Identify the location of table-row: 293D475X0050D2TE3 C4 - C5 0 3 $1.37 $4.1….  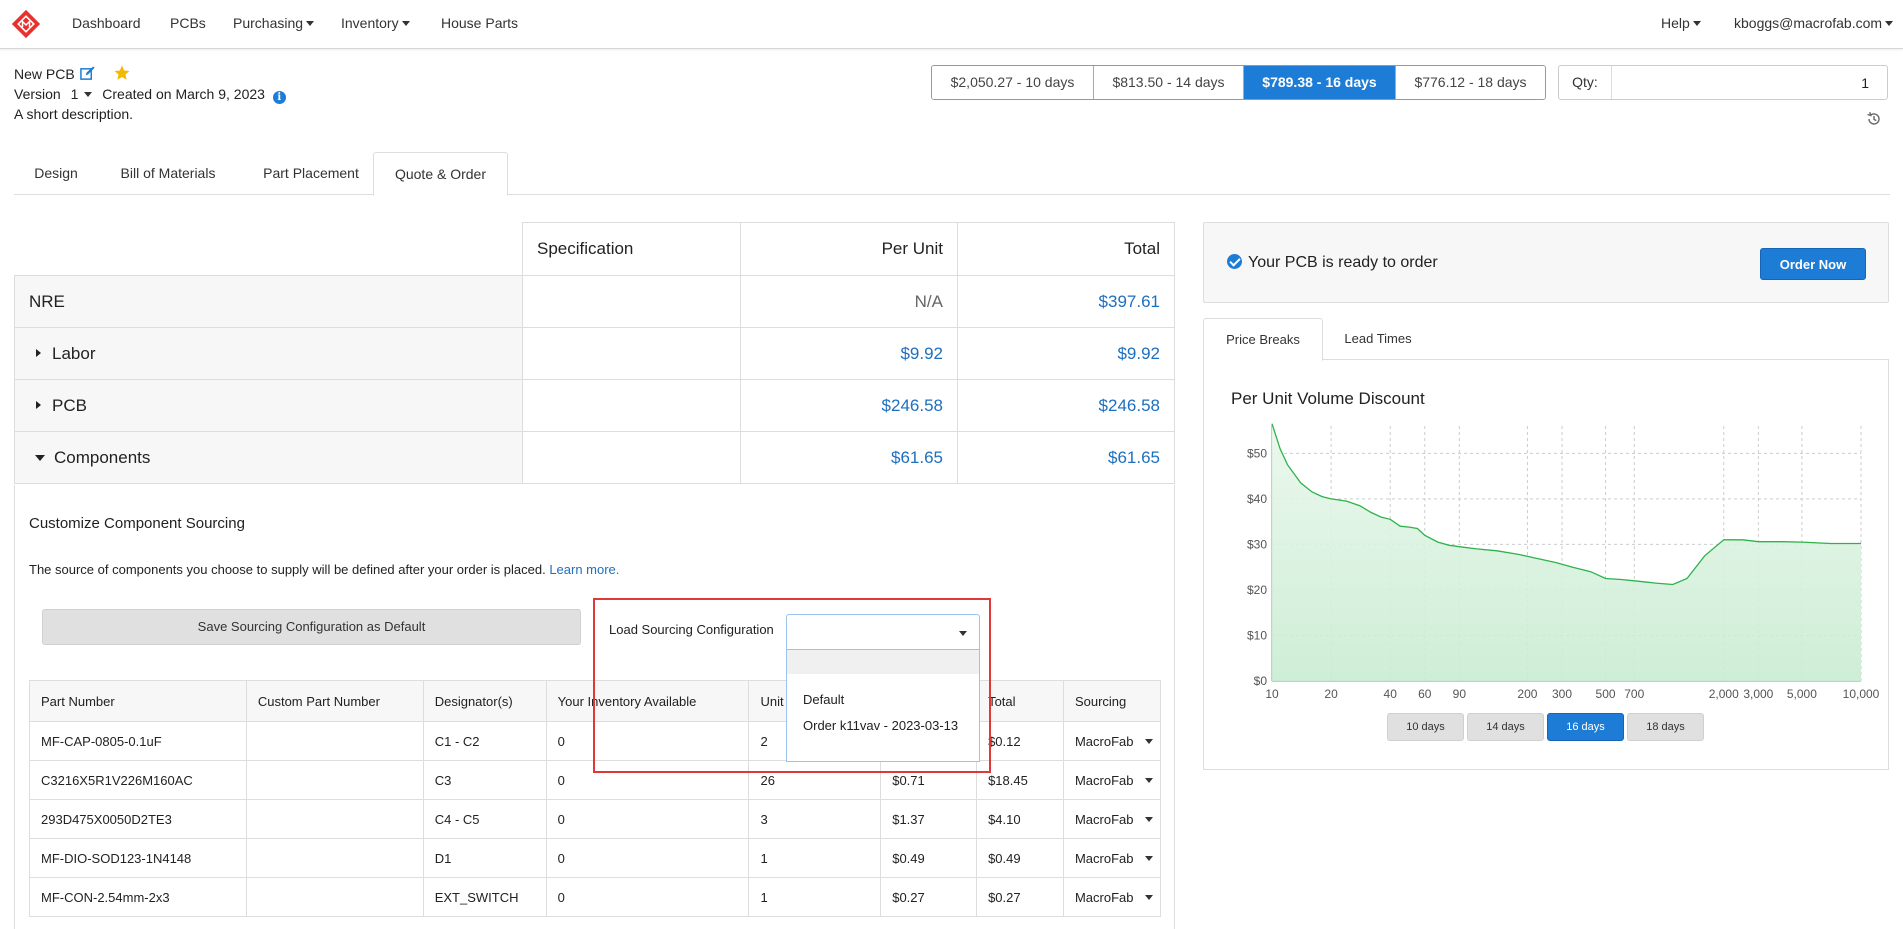
(595, 819).